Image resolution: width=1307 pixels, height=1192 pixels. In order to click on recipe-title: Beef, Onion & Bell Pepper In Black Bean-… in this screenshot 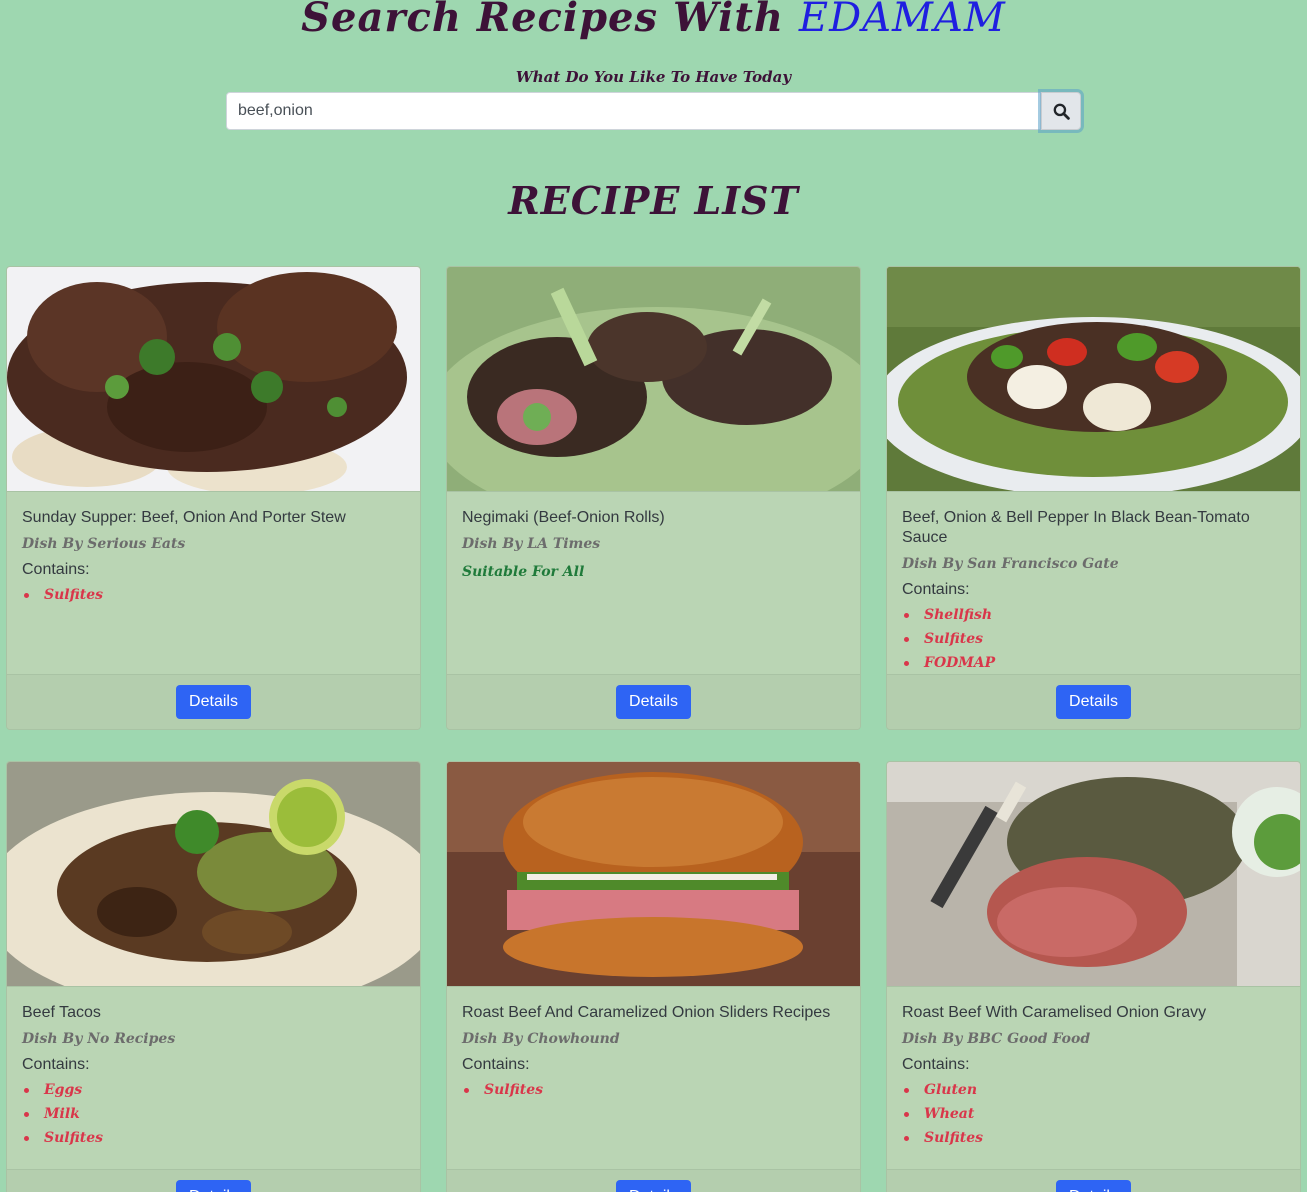, I will do `click(1076, 527)`.